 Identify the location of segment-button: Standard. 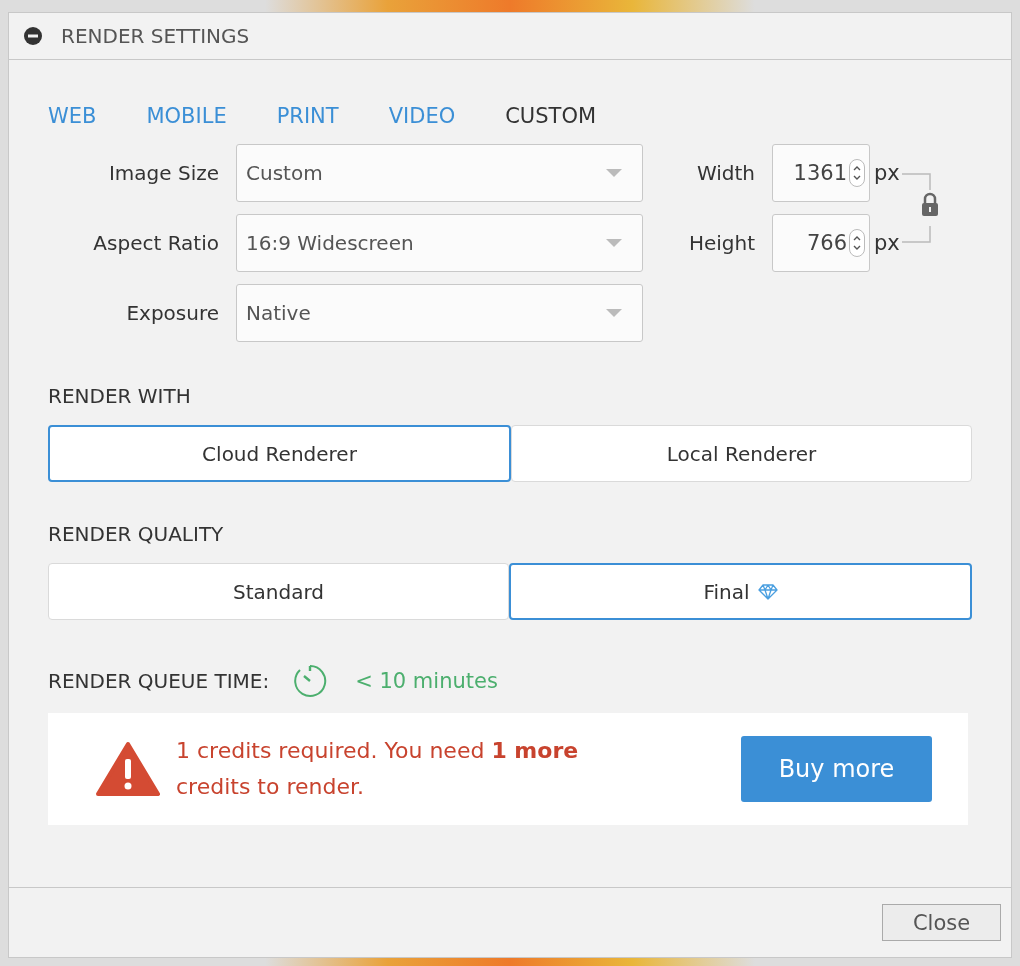
(278, 591).